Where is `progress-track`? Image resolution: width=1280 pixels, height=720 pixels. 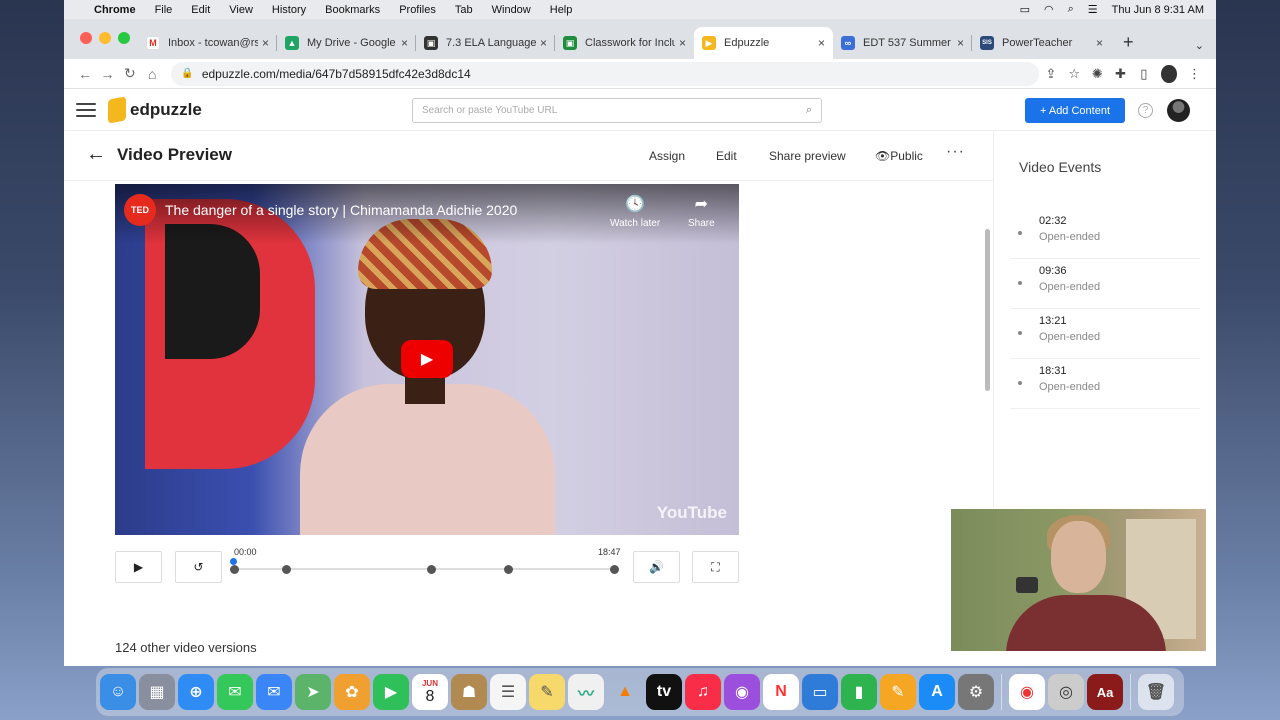 progress-track is located at coordinates (424, 569).